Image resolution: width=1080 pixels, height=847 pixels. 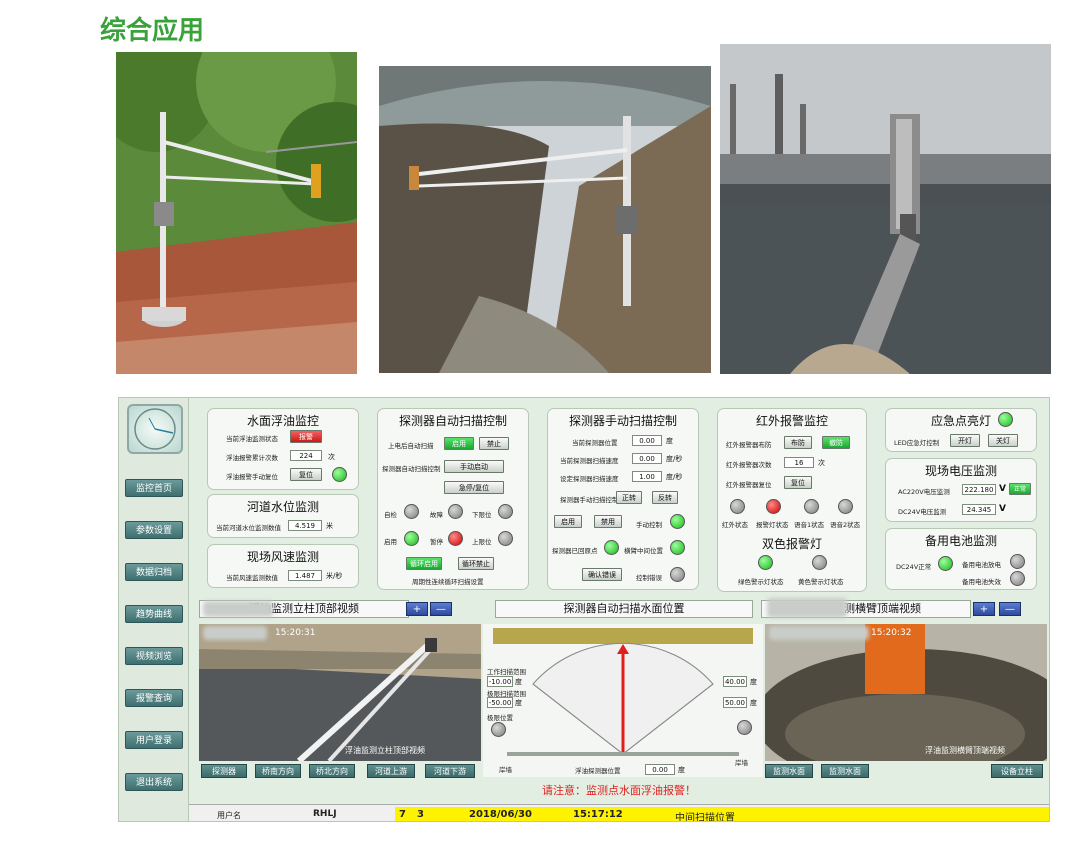 What do you see at coordinates (845, 506) in the screenshot?
I see `voice2-lamp` at bounding box center [845, 506].